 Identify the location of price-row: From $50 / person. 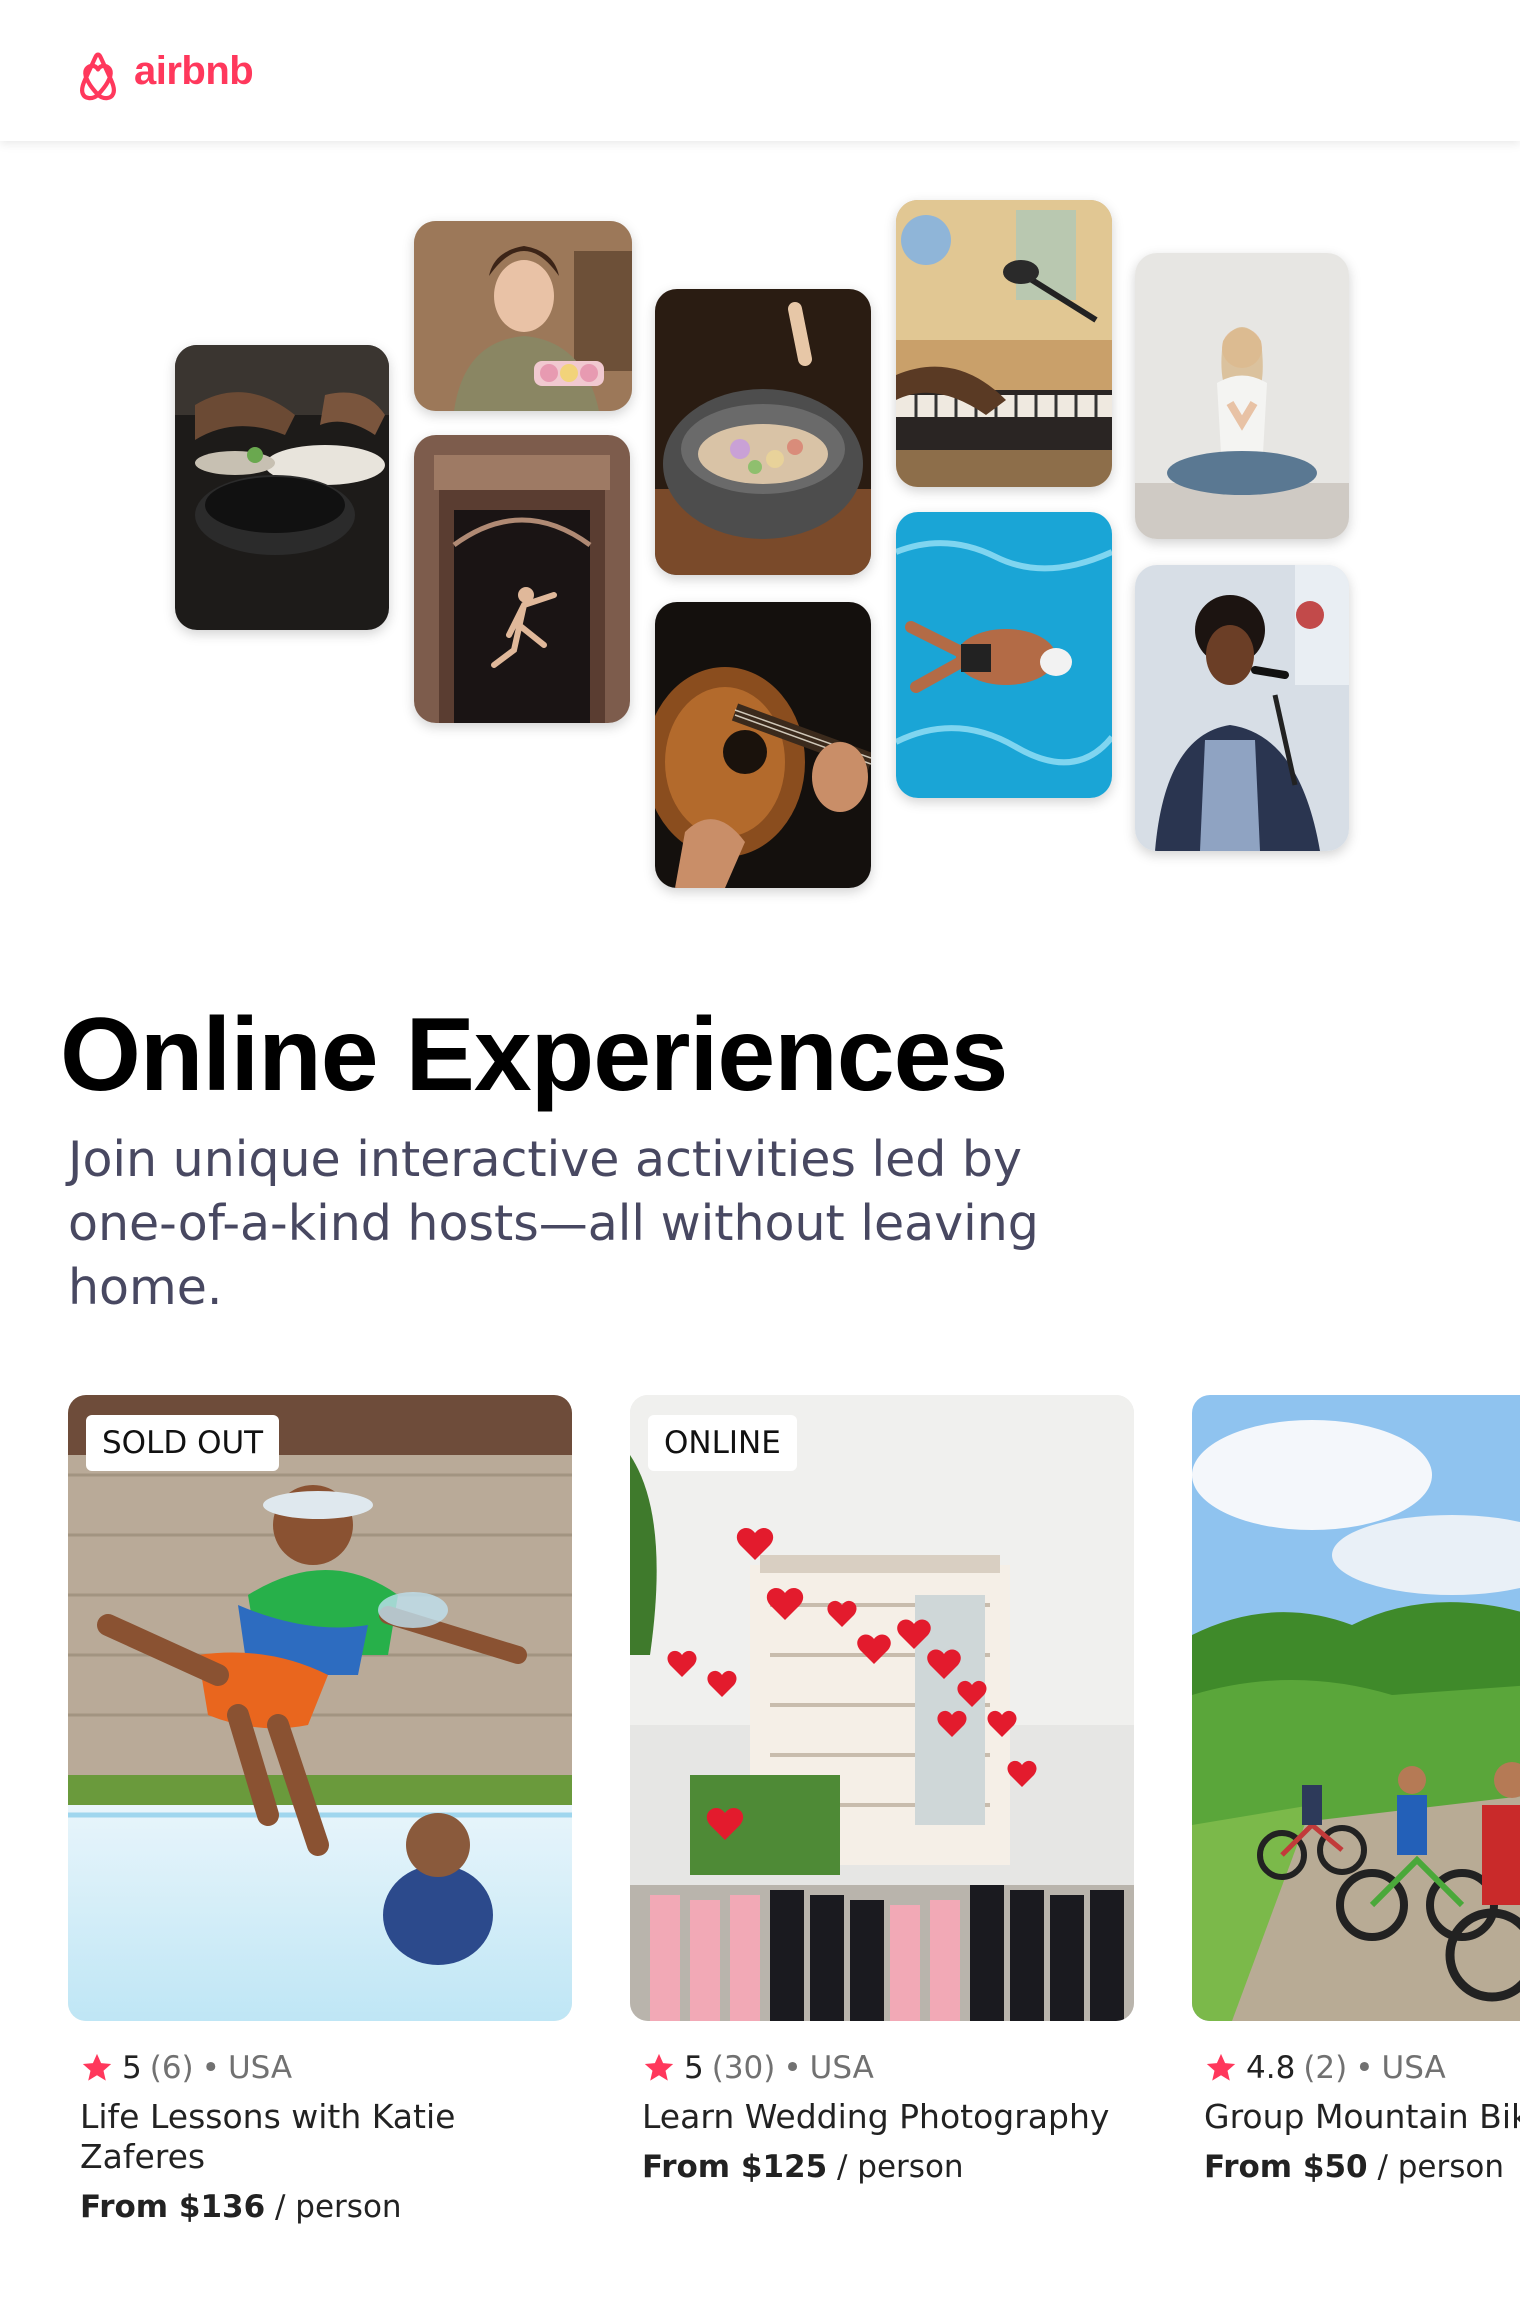
(1362, 2167).